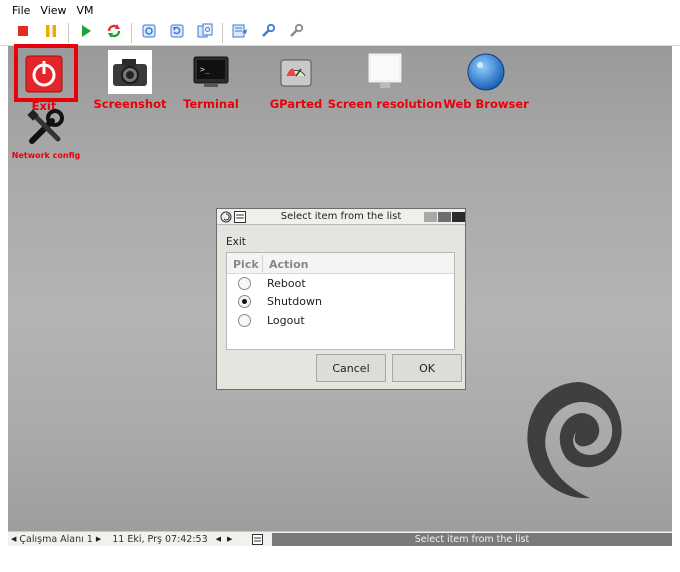  I want to click on desktop-icon-terminal: >_ Terminal, so click(211, 80).